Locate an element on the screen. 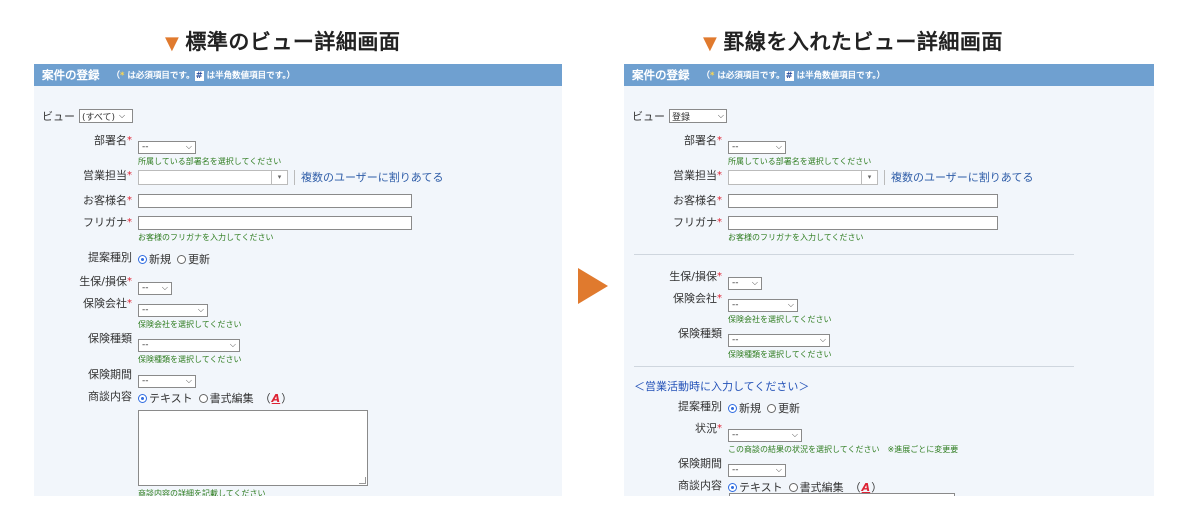 The height and width of the screenshot is (532, 1200). arrow-right-icon is located at coordinates (593, 286).